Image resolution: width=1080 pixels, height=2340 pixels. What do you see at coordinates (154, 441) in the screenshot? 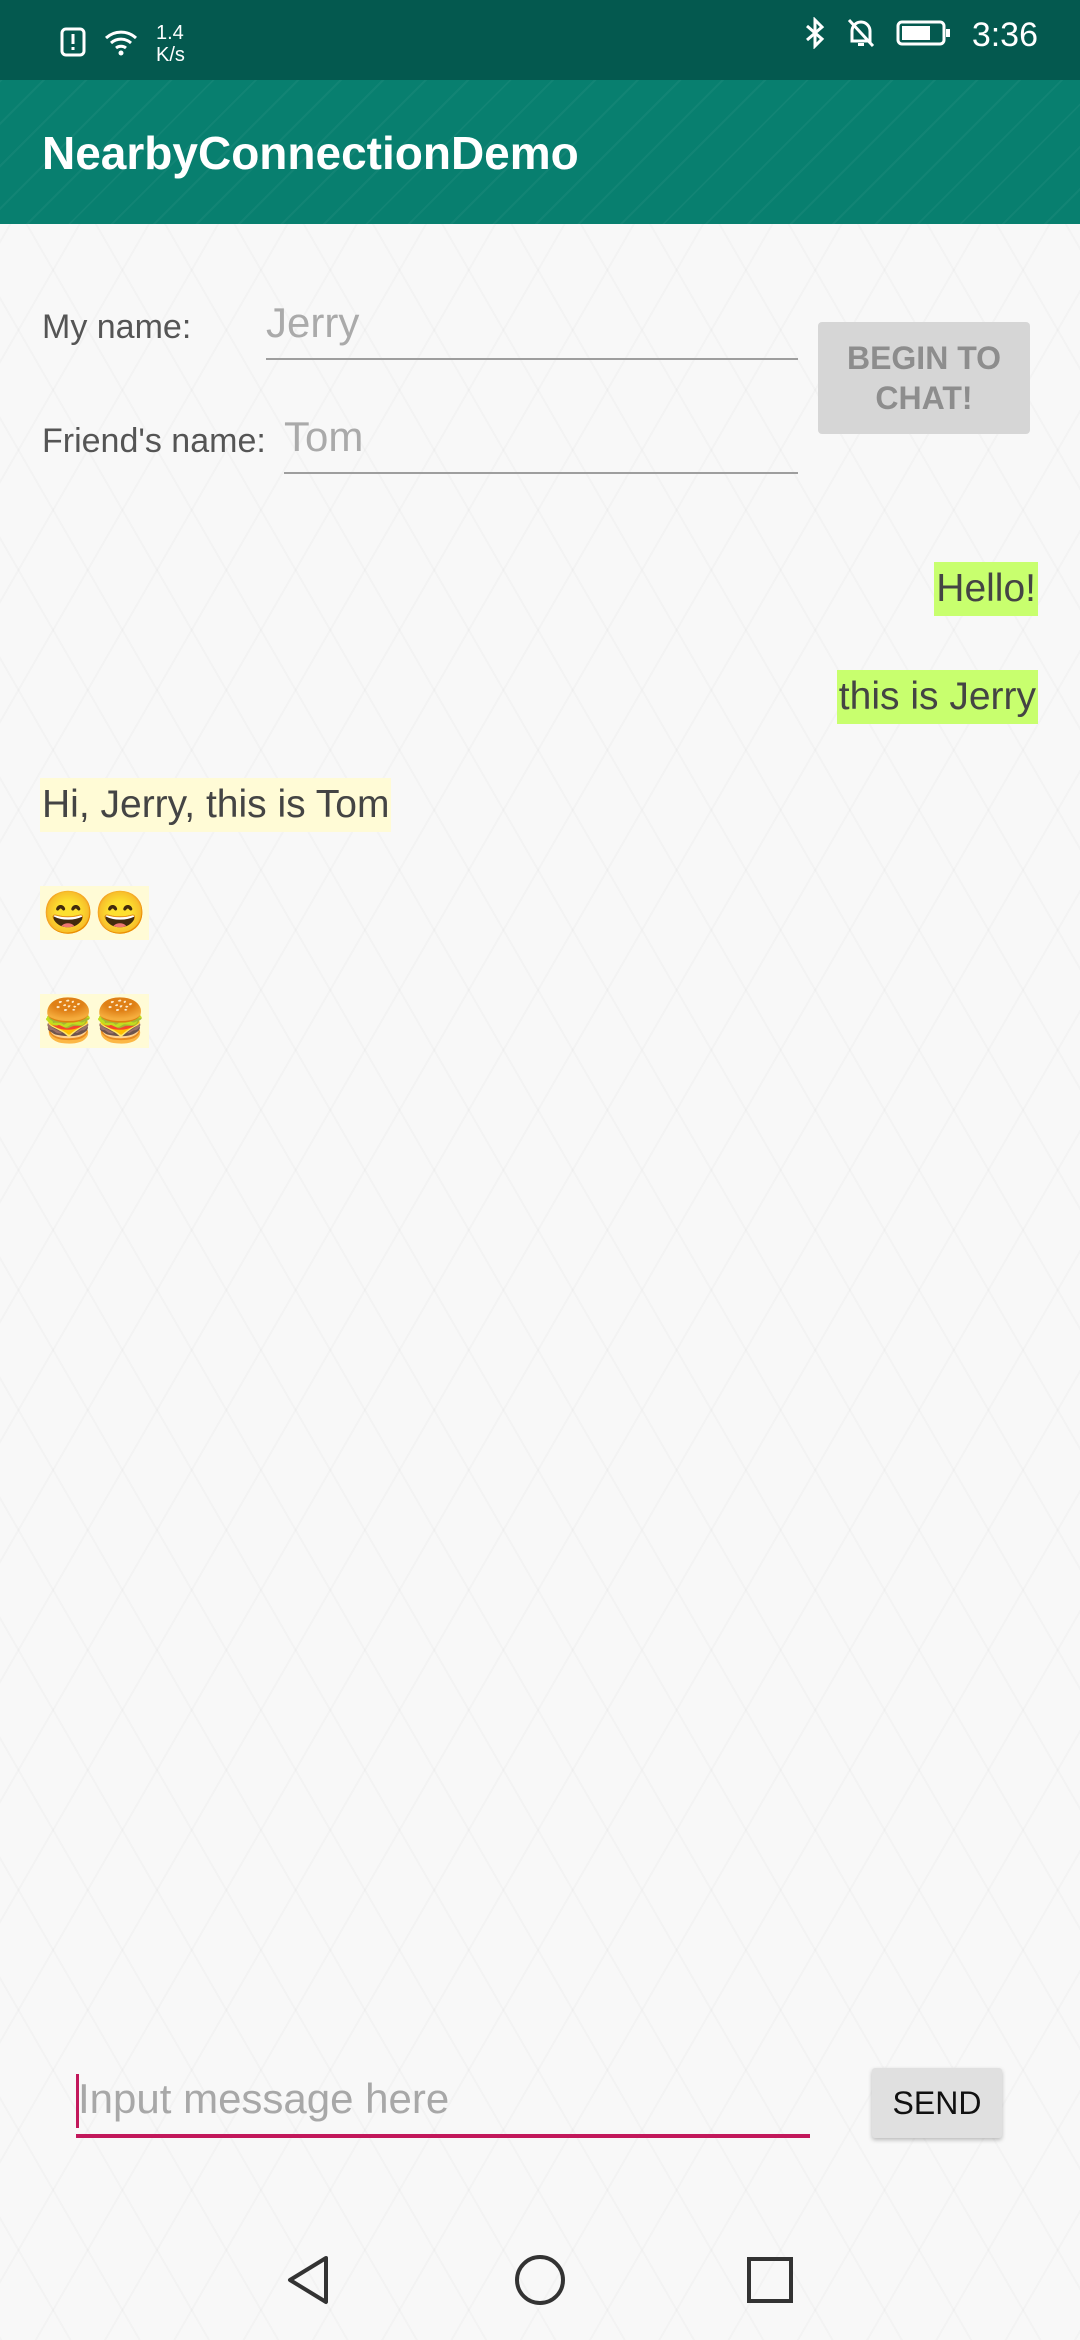
I see `friend-name-label: Friend's name:` at bounding box center [154, 441].